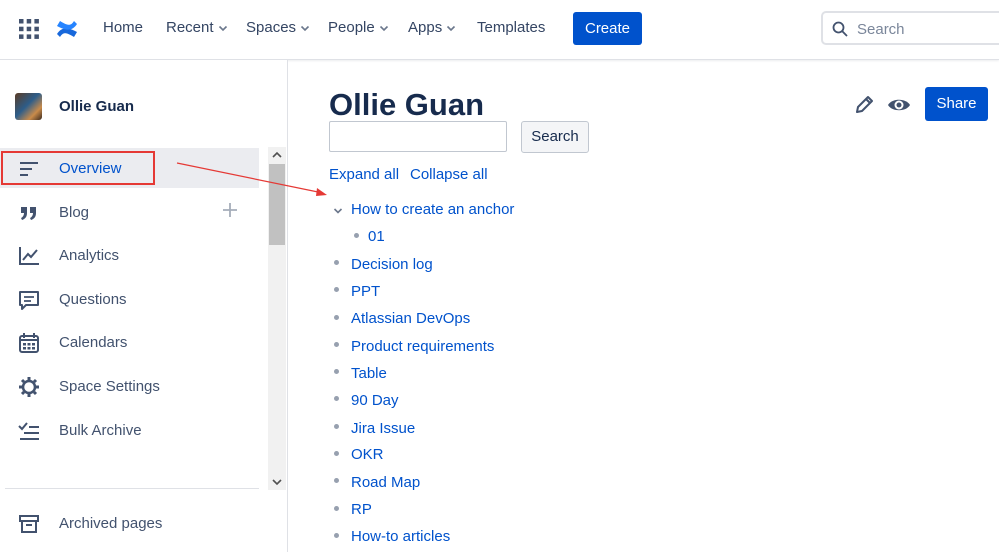 The height and width of the screenshot is (552, 999). I want to click on page-title: Ollie Guan, so click(407, 104).